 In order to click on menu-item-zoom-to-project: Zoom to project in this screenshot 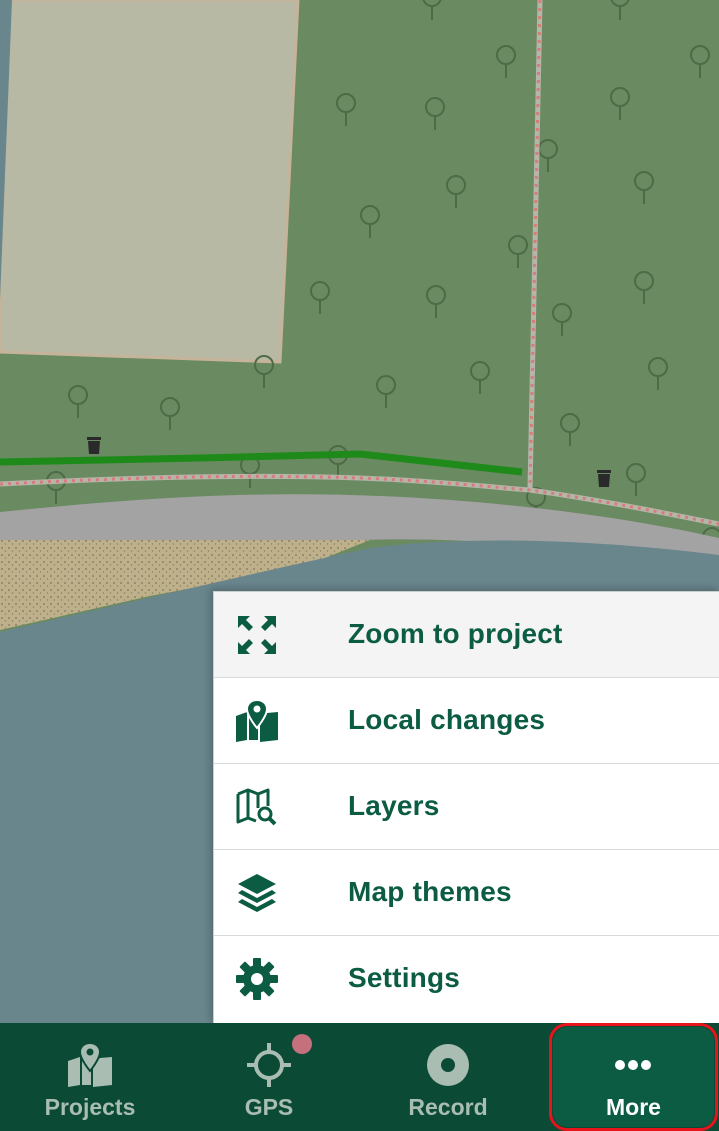, I will do `click(466, 635)`.